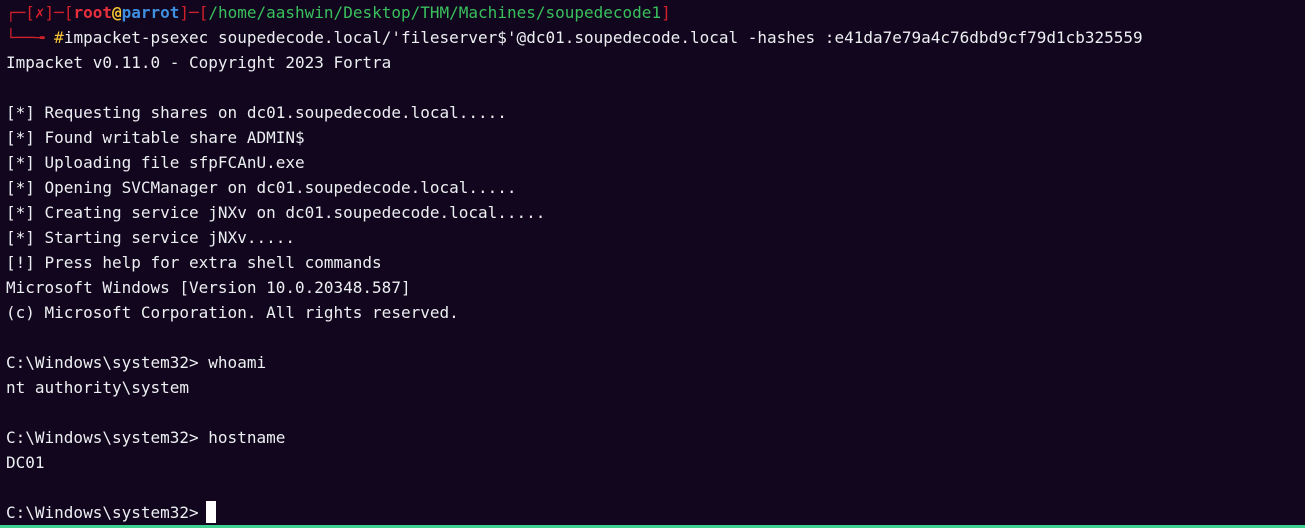 This screenshot has width=1305, height=528. What do you see at coordinates (146, 437) in the screenshot?
I see `output-line: C:\Windows\system32> hostname` at bounding box center [146, 437].